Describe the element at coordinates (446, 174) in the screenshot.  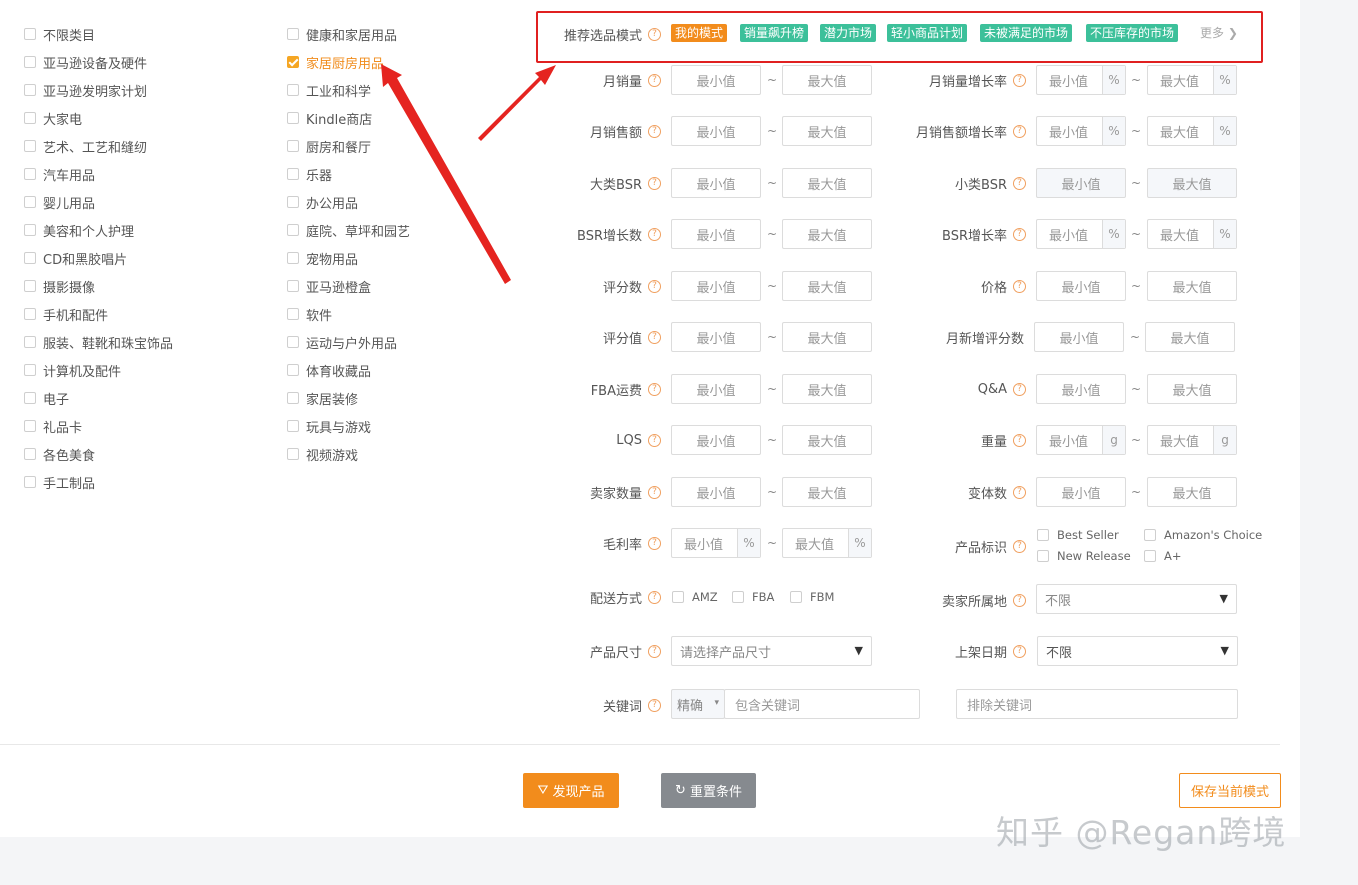
I see `arrow-to-category` at that location.